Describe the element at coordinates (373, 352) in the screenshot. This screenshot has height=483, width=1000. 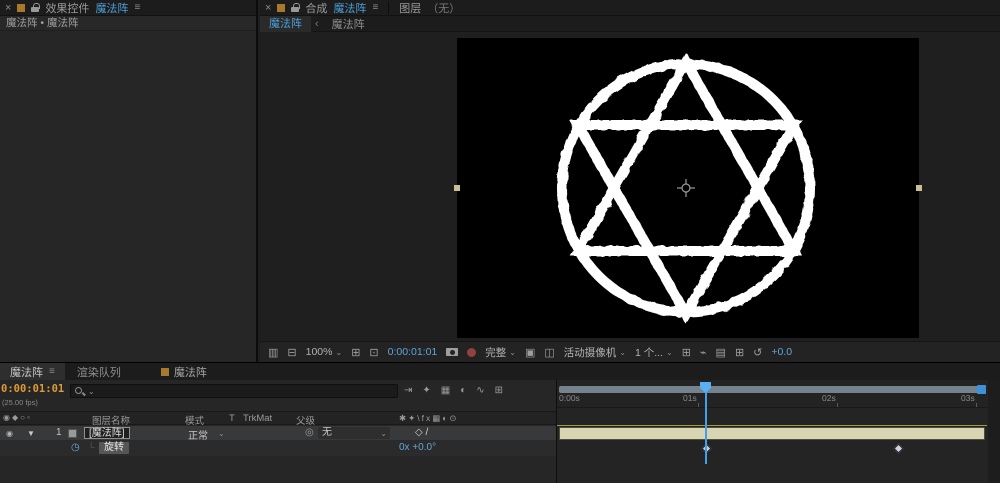
I see `mask-visibility-icon: ⊡` at that location.